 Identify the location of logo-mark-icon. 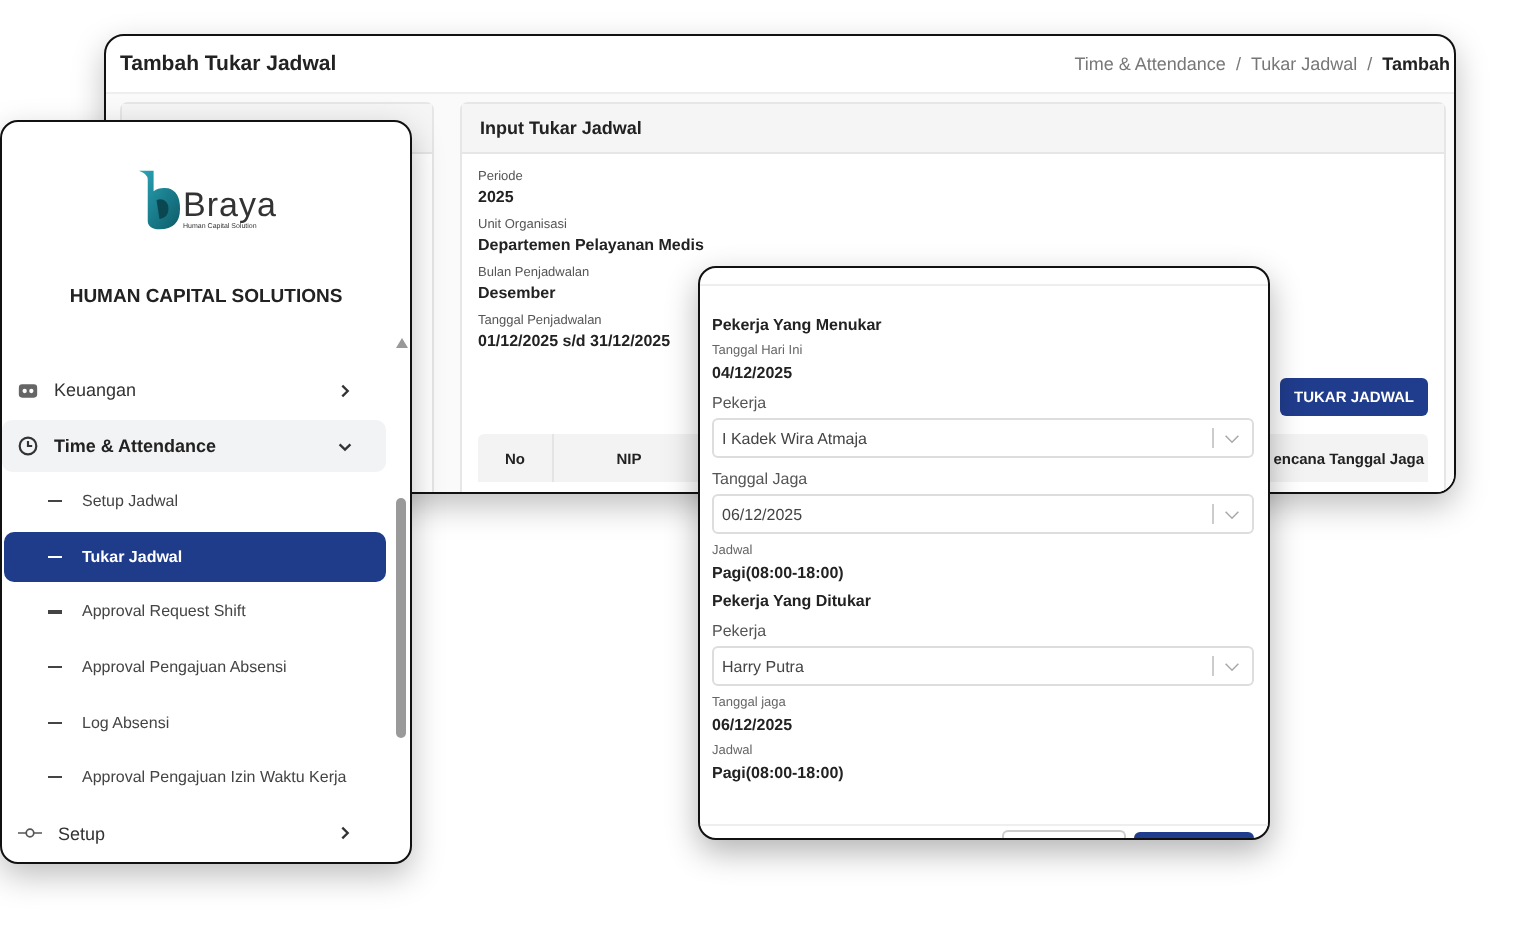
(157, 200).